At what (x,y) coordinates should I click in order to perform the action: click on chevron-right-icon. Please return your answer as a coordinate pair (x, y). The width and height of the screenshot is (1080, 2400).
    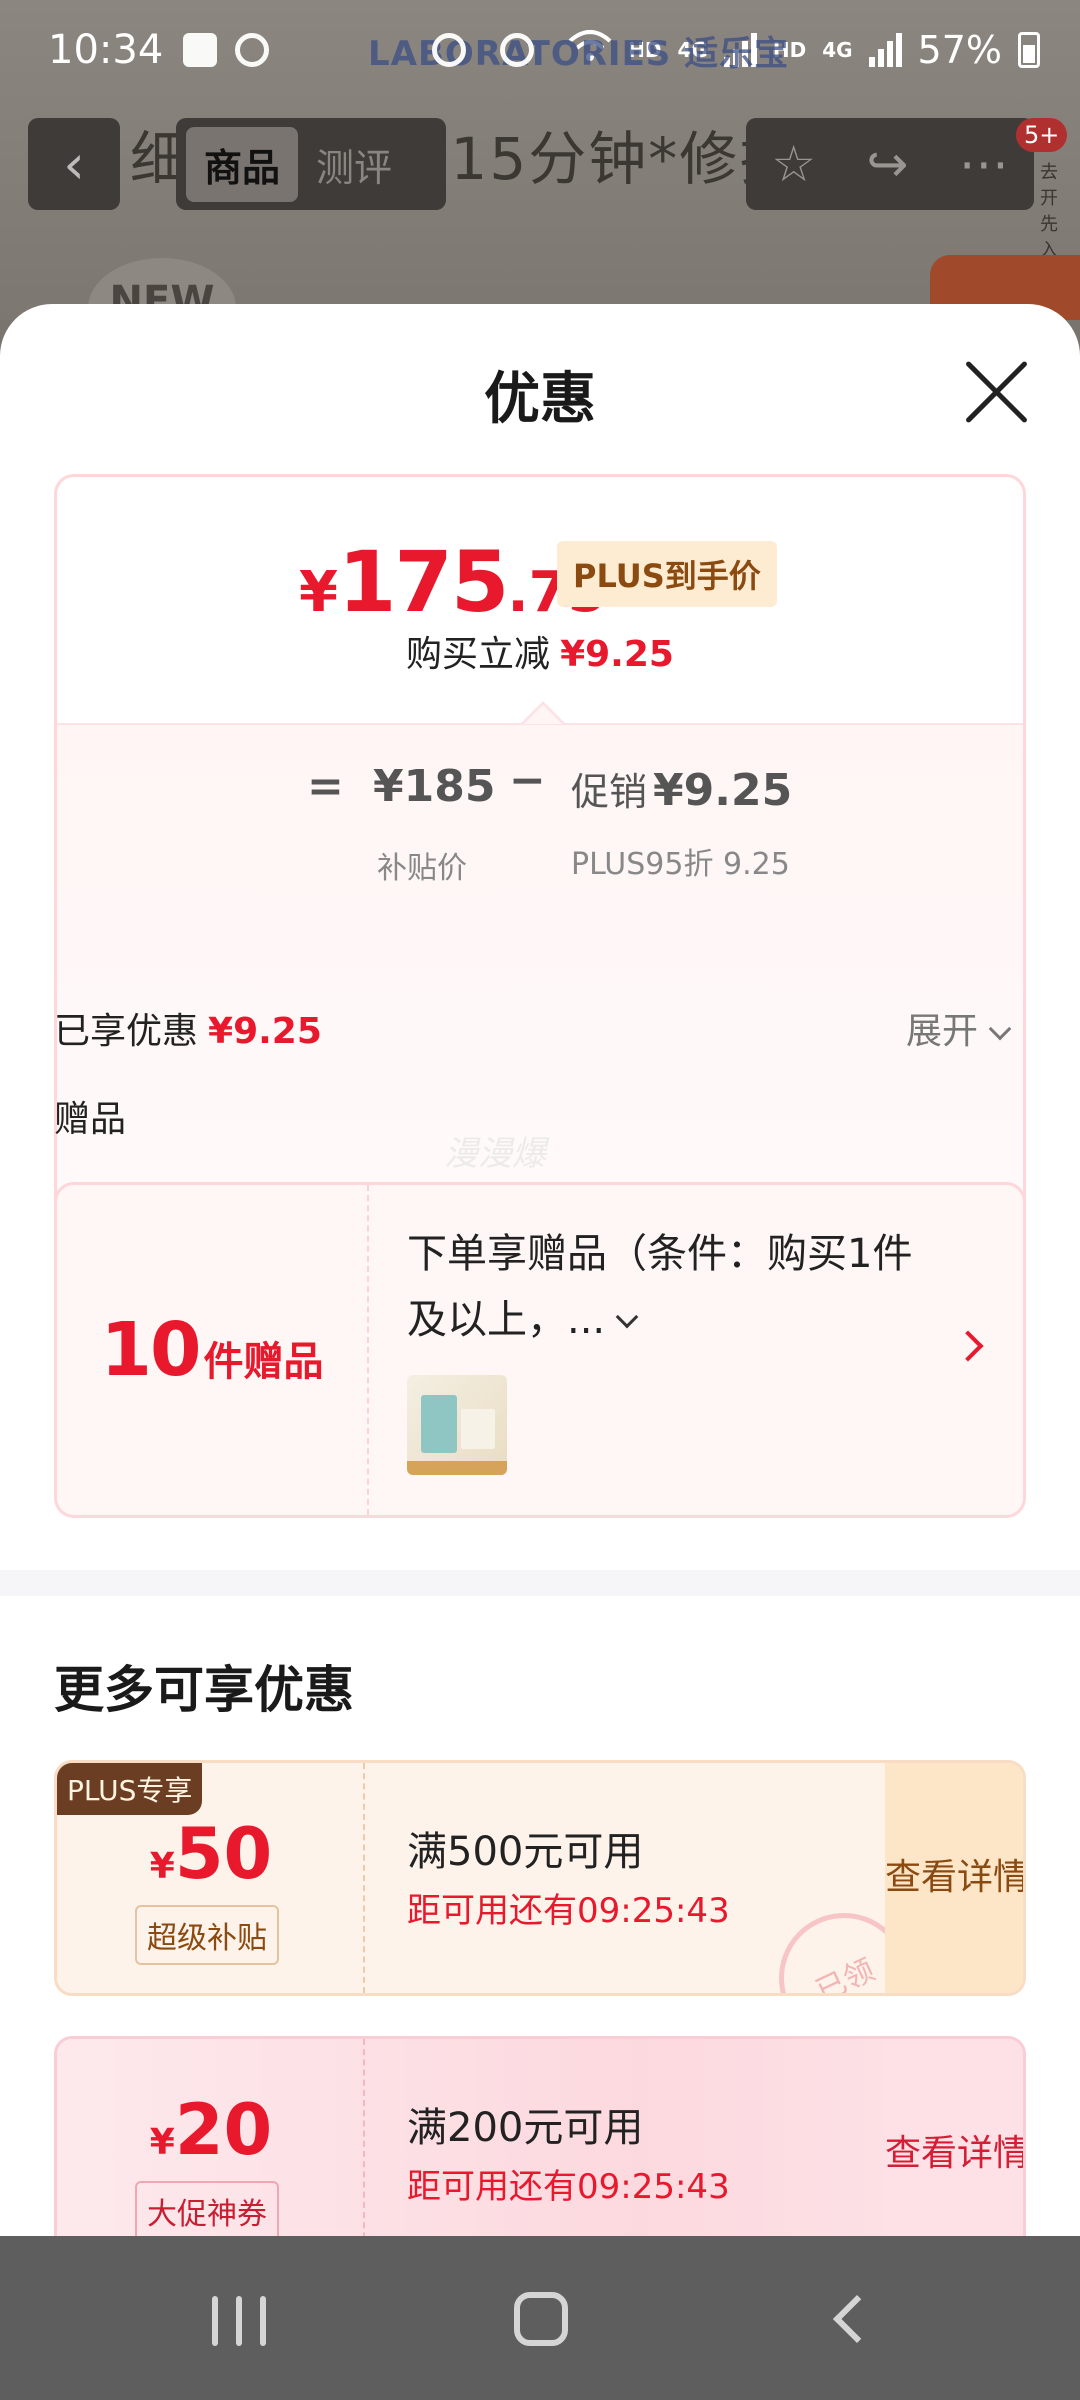
    Looking at the image, I should click on (968, 1346).